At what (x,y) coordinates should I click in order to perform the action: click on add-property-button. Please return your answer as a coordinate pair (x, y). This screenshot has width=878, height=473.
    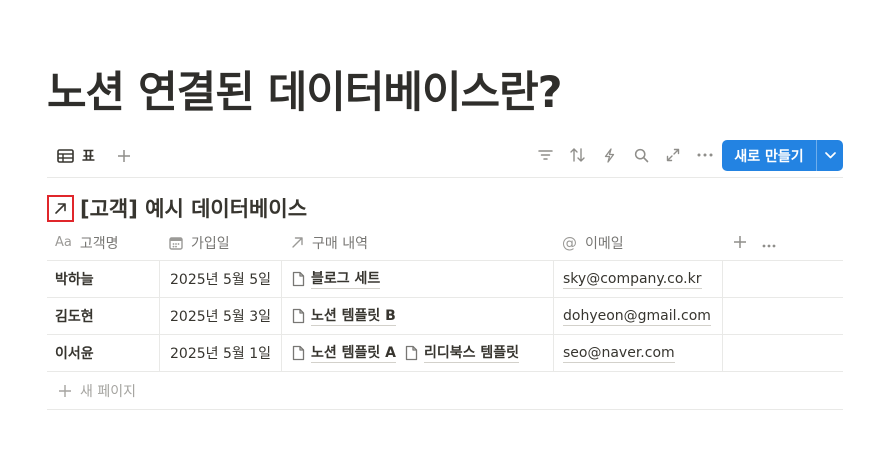
    Looking at the image, I should click on (740, 242).